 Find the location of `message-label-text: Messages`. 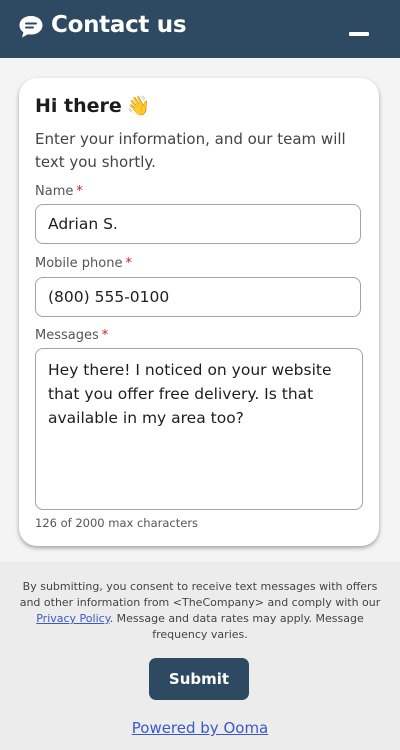

message-label-text: Messages is located at coordinates (67, 335).